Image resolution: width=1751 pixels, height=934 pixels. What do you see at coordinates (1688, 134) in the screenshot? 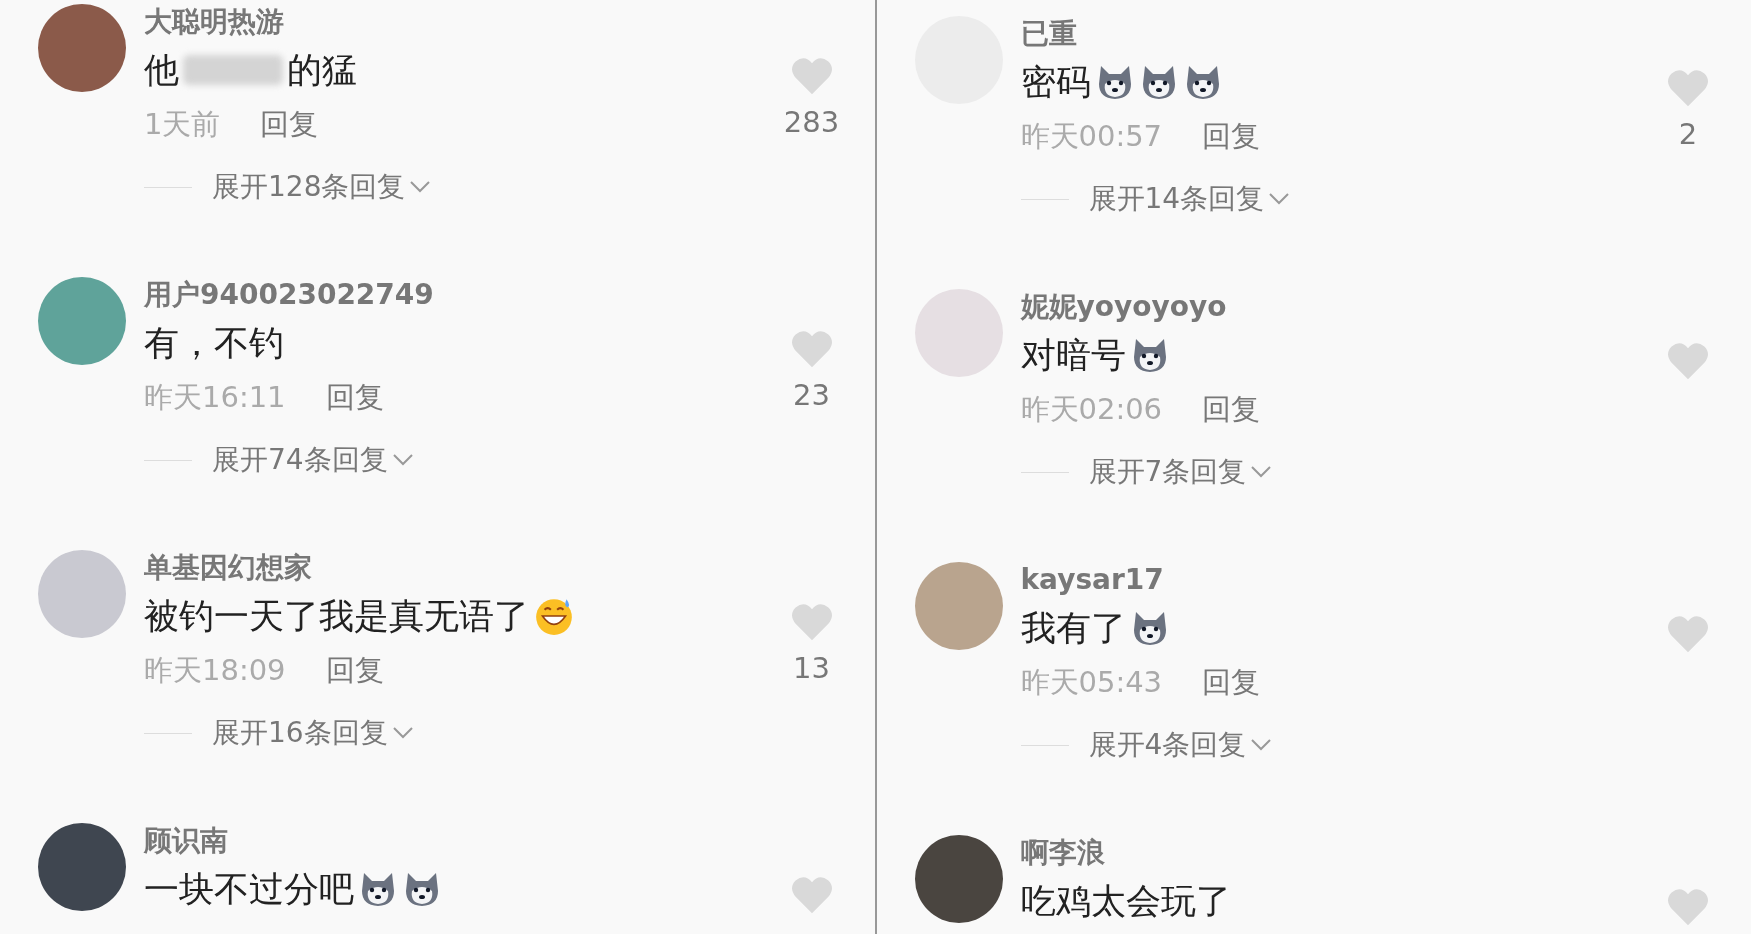
I see `like-count: 2` at bounding box center [1688, 134].